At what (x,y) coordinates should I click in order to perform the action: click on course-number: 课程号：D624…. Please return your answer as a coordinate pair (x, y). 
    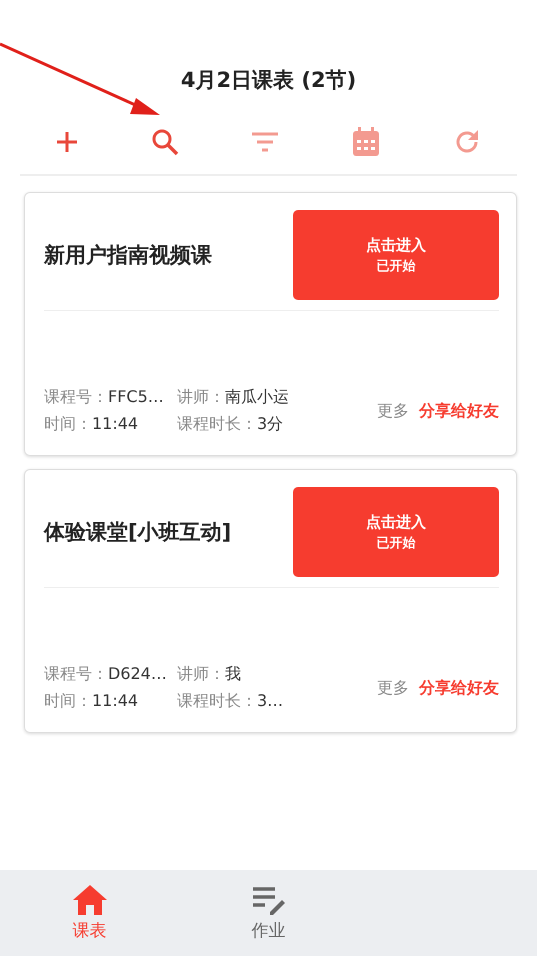
    Looking at the image, I should click on (106, 674).